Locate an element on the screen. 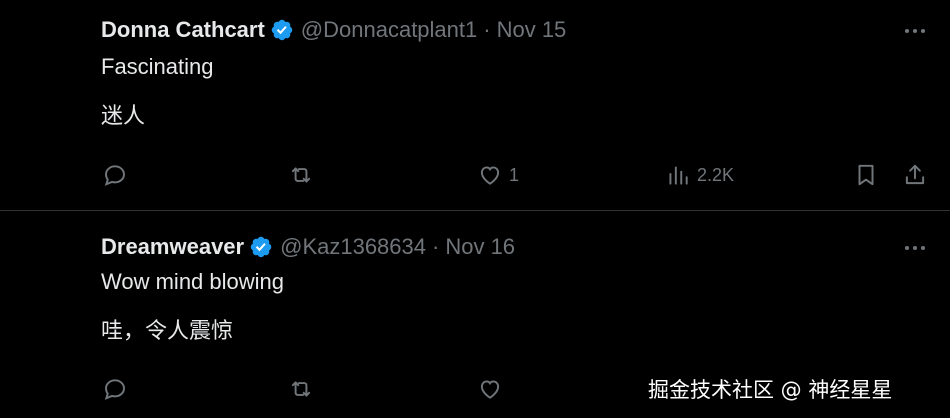  tweet-text-line: 迷人 is located at coordinates (123, 115).